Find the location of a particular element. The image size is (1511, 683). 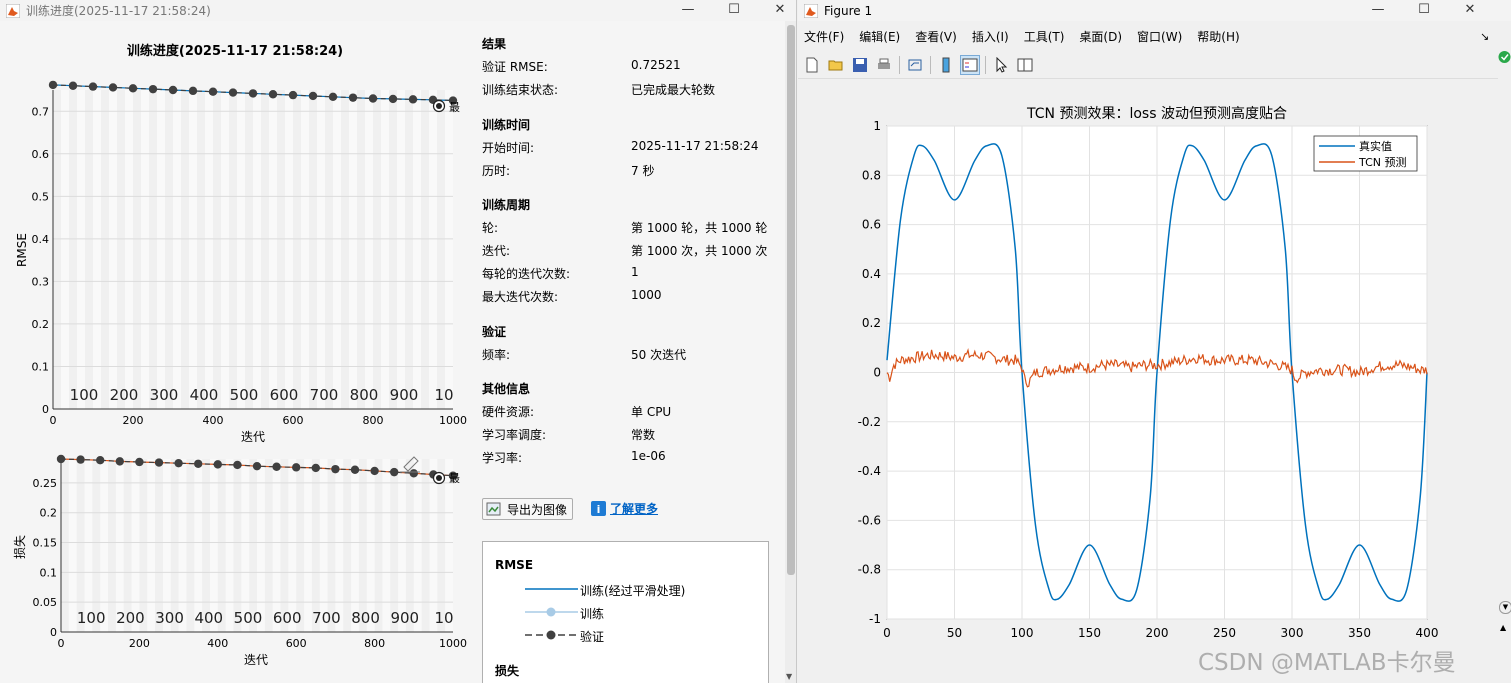

menu-tools: 工具(T) is located at coordinates (1044, 37).